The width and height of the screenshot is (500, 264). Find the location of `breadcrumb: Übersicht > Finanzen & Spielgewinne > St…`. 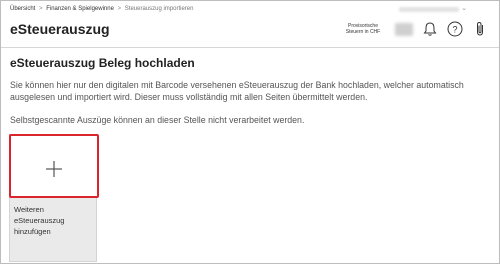

breadcrumb: Übersicht > Finanzen & Spielgewinne > St… is located at coordinates (102, 9).